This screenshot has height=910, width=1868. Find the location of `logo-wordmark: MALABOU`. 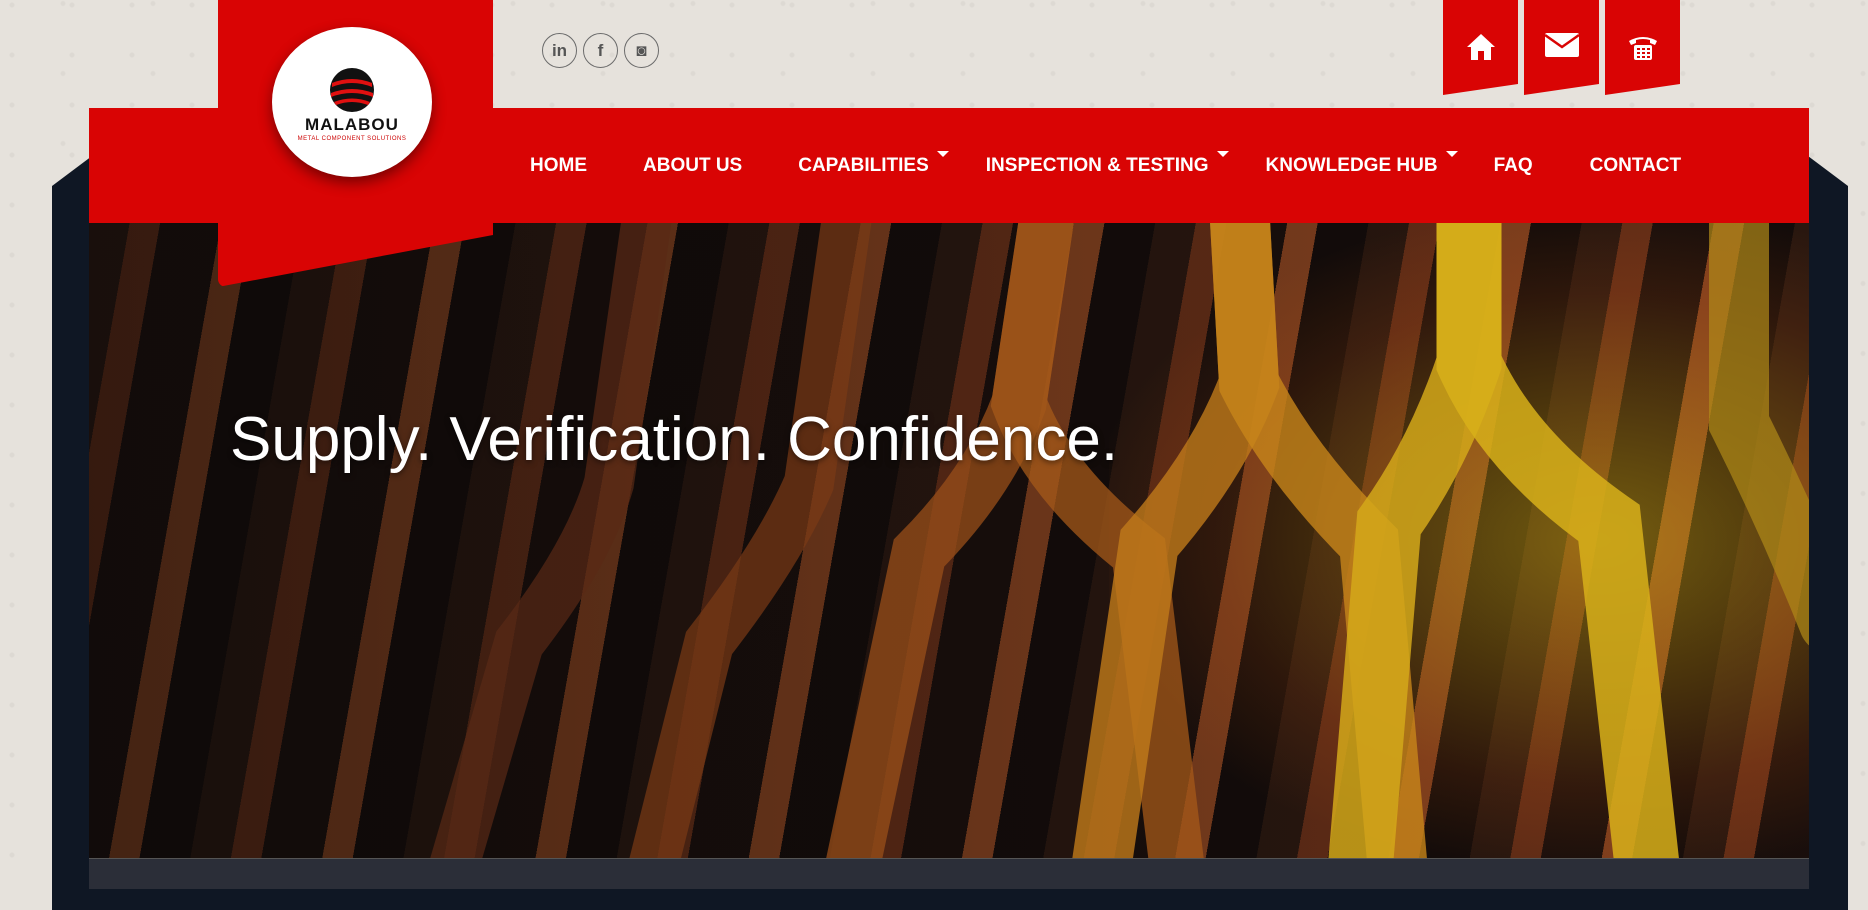

logo-wordmark: MALABOU is located at coordinates (352, 124).